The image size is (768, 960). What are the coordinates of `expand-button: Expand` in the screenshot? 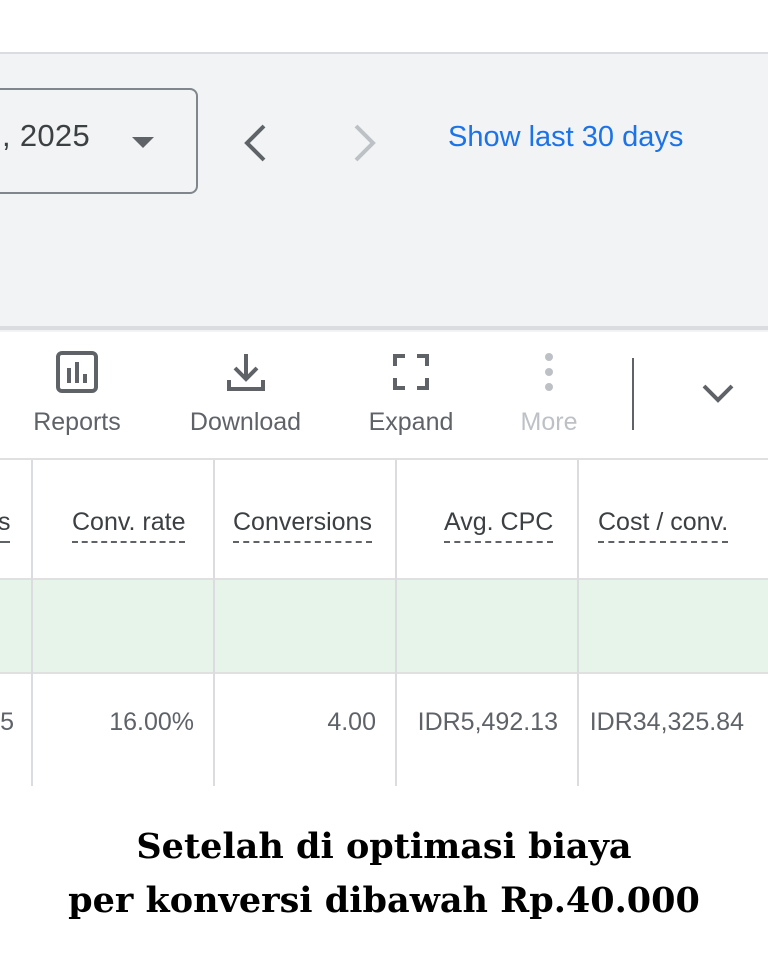 It's located at (411, 393).